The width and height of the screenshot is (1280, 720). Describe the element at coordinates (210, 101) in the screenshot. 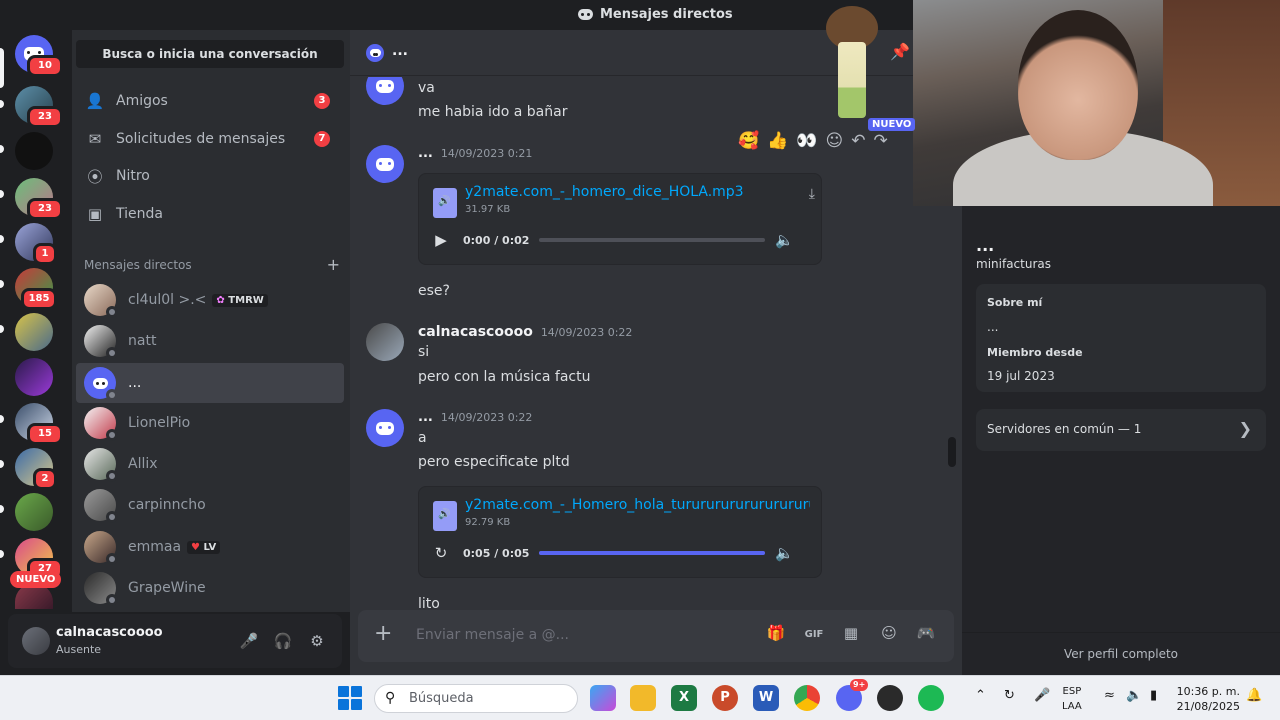

I see `nav-friends: 👤 Amigos 3` at that location.